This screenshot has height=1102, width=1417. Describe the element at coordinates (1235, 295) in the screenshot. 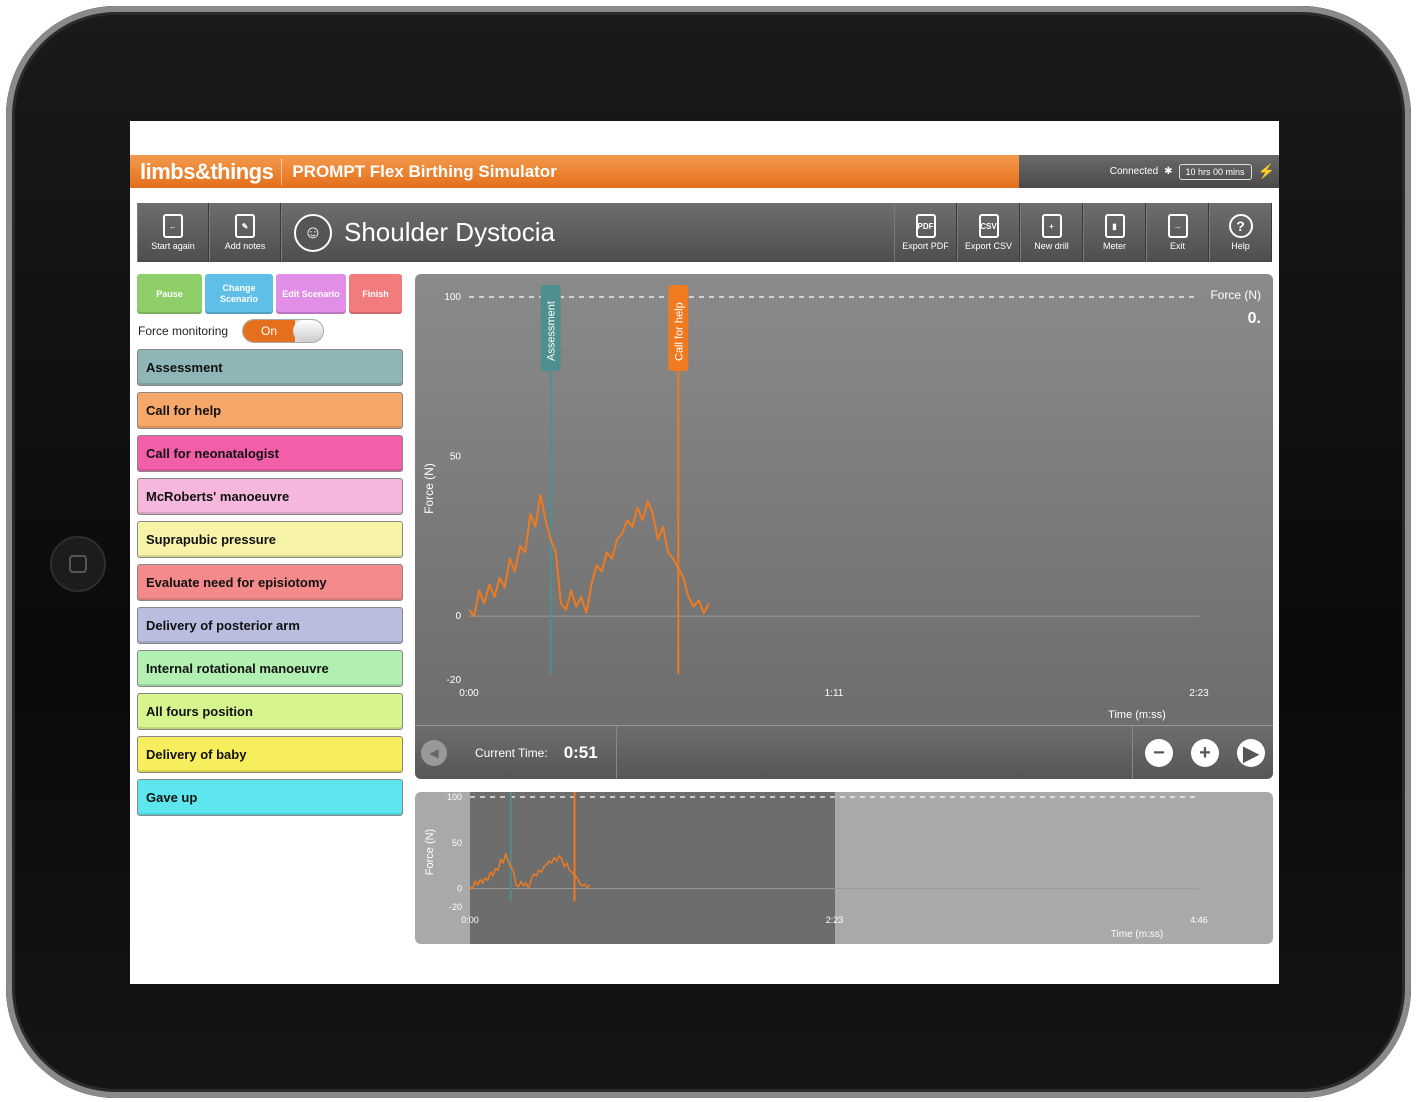

I see `force-readout-label: Force (N)` at that location.